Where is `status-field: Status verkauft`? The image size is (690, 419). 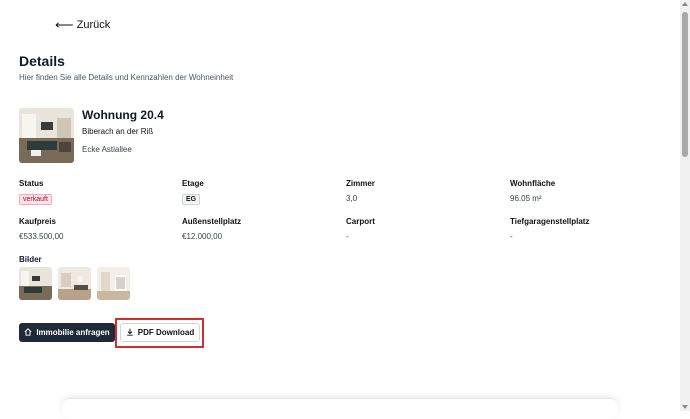 status-field: Status verkauft is located at coordinates (35, 192).